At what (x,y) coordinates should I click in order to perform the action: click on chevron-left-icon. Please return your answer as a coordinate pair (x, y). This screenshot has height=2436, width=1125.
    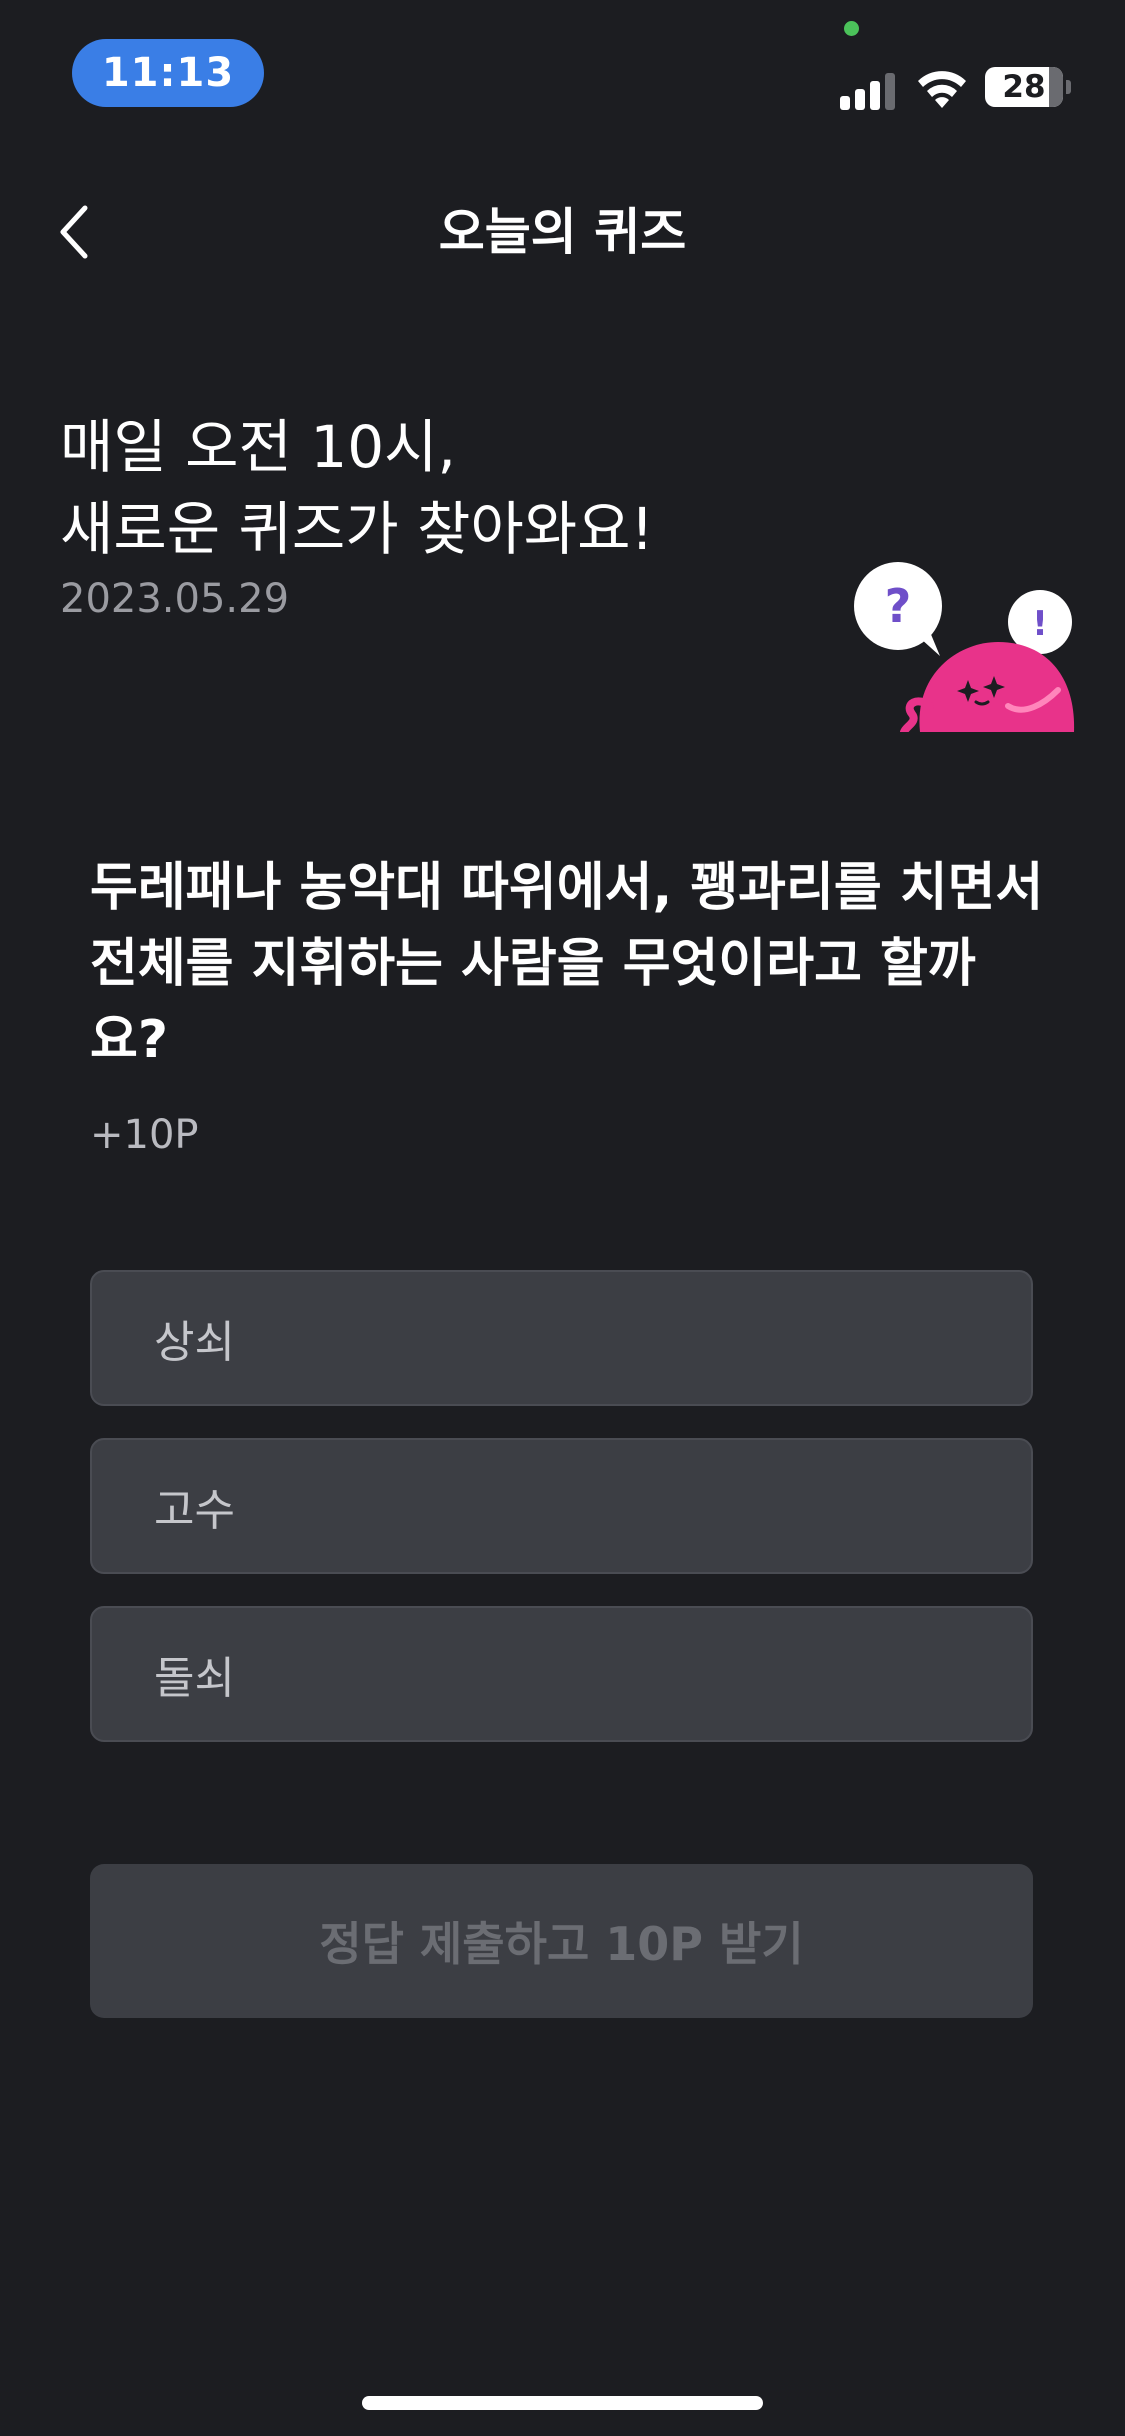
    Looking at the image, I should click on (74, 232).